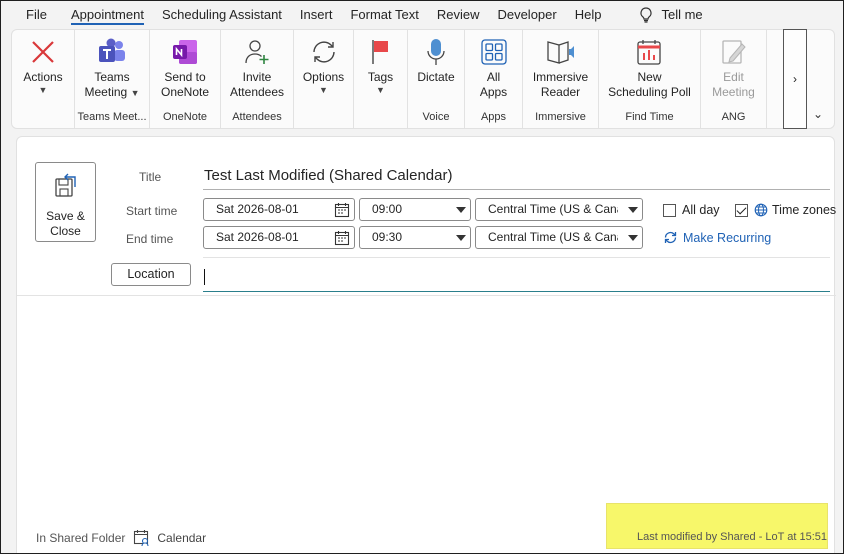 This screenshot has height=554, width=844. I want to click on flag-icon, so click(381, 52).